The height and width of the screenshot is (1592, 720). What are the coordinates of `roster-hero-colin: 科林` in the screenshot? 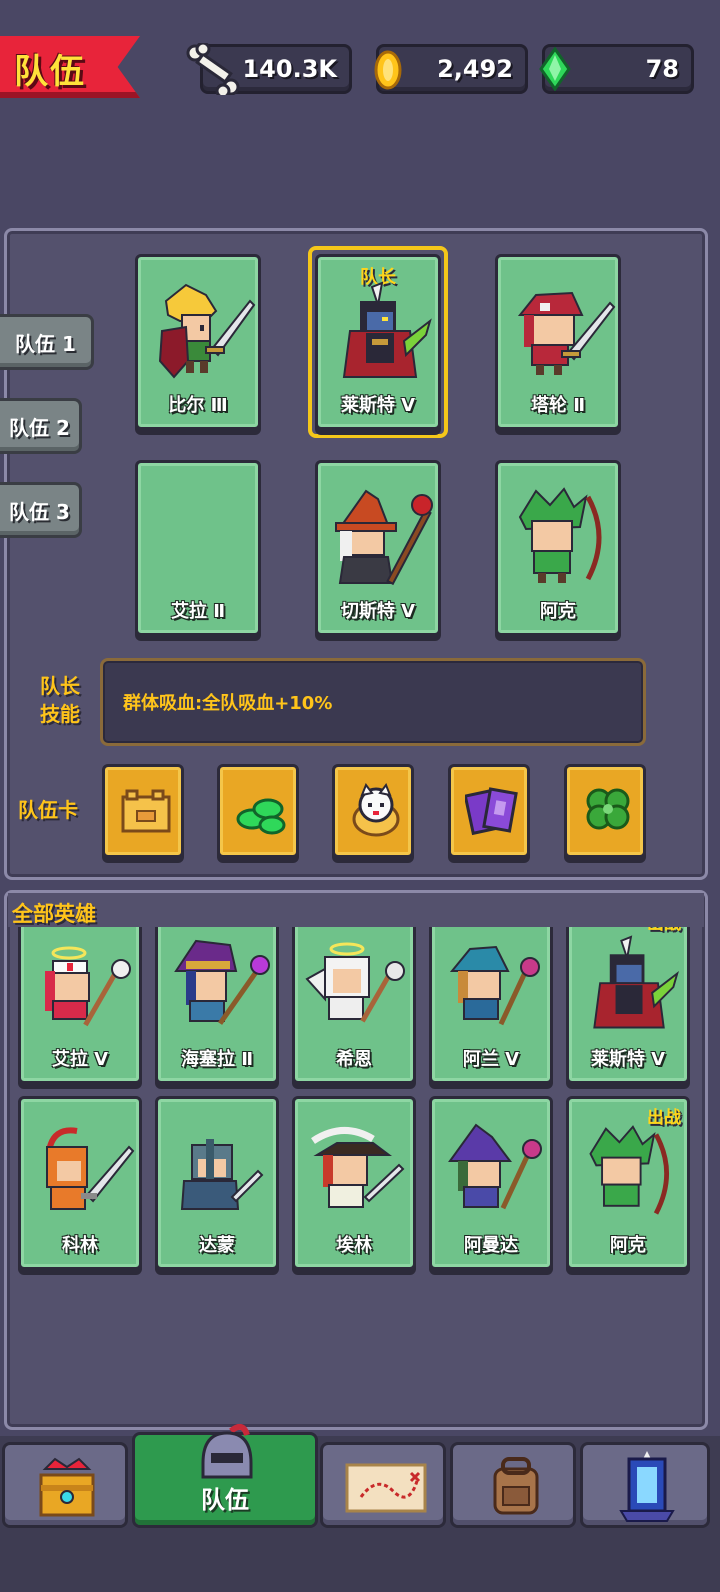 It's located at (80, 1183).